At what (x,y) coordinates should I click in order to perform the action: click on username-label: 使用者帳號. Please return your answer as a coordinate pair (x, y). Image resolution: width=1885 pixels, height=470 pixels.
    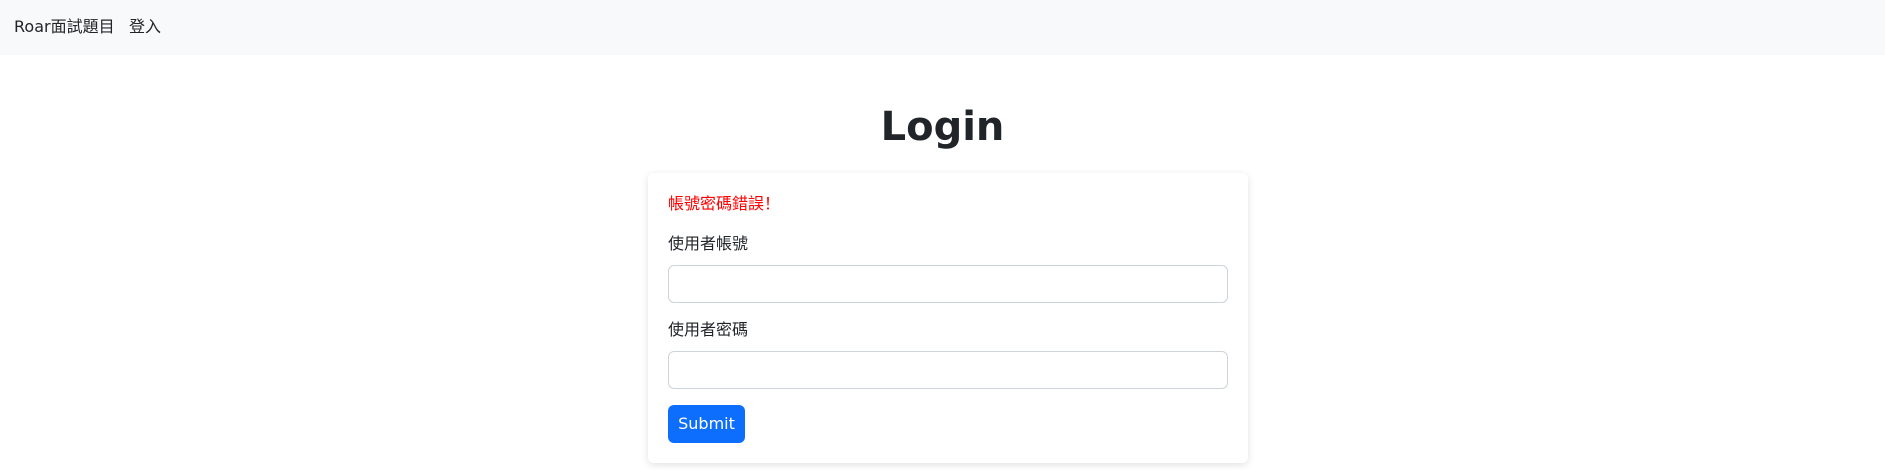
    Looking at the image, I should click on (708, 243).